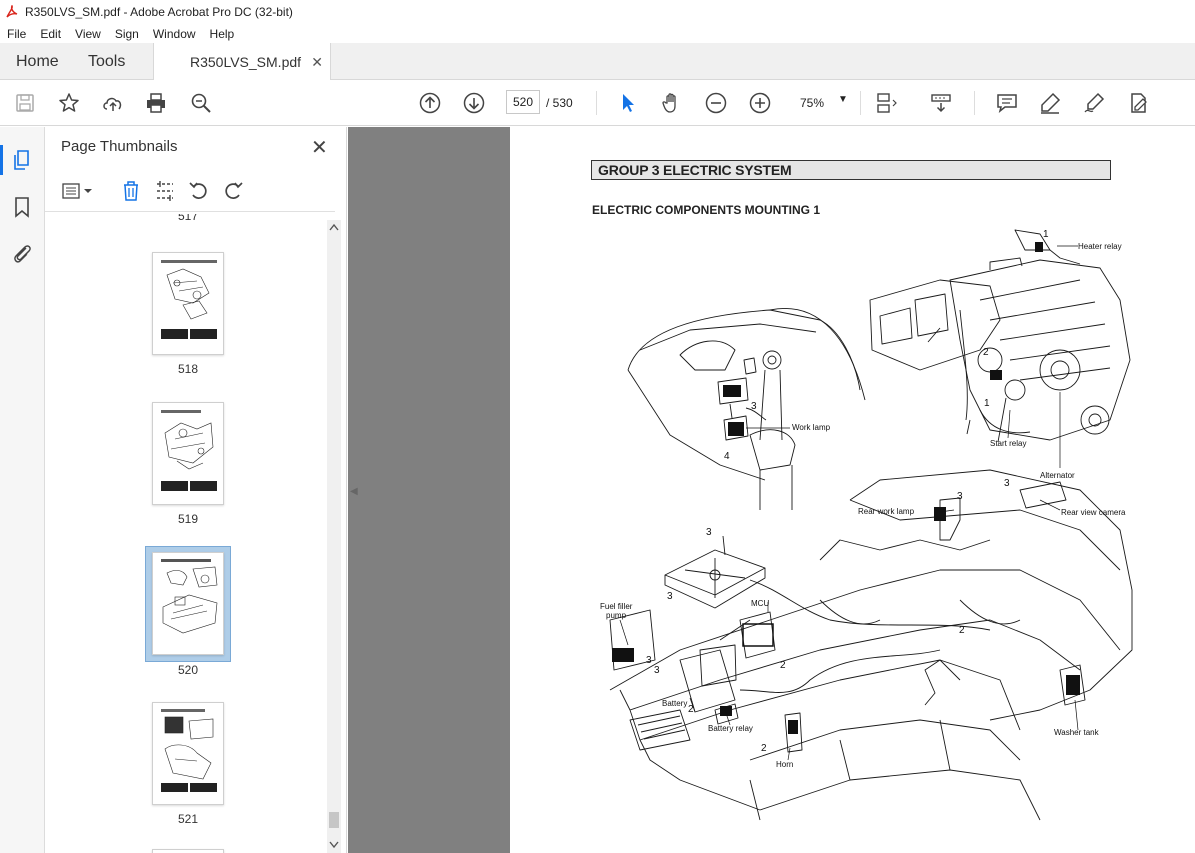 This screenshot has width=1195, height=853. What do you see at coordinates (188, 519) in the screenshot?
I see `thumbnail-label: 519` at bounding box center [188, 519].